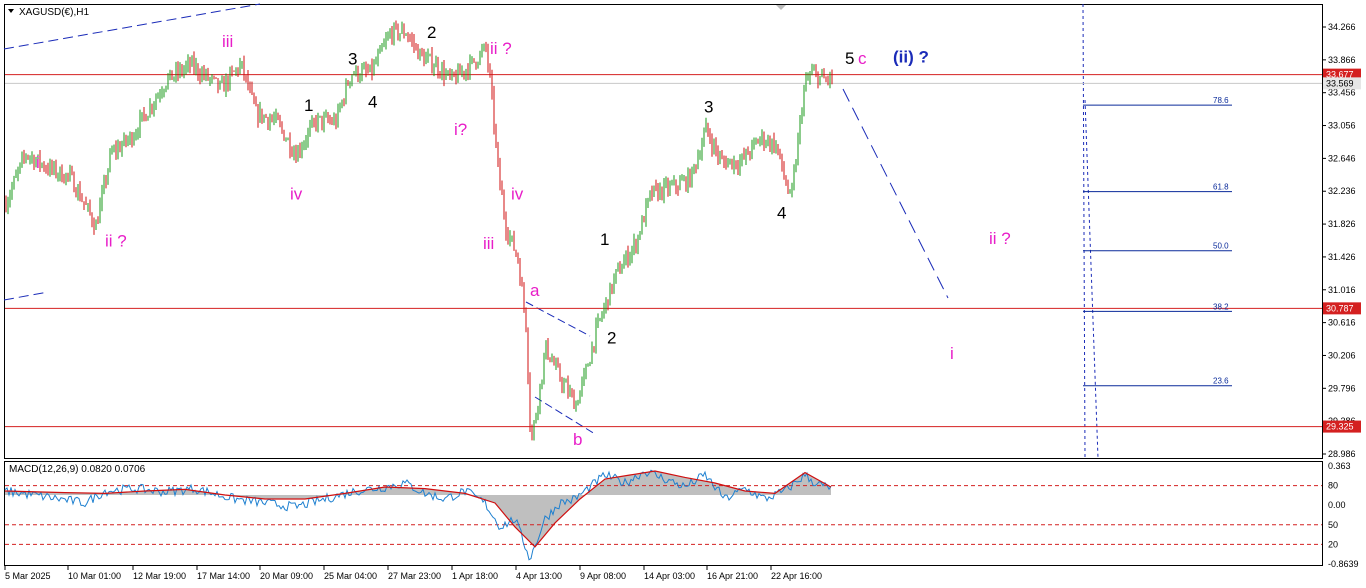 This screenshot has height=588, width=1366. I want to click on x-tick-label: 20 Mar 09:00, so click(286, 576).